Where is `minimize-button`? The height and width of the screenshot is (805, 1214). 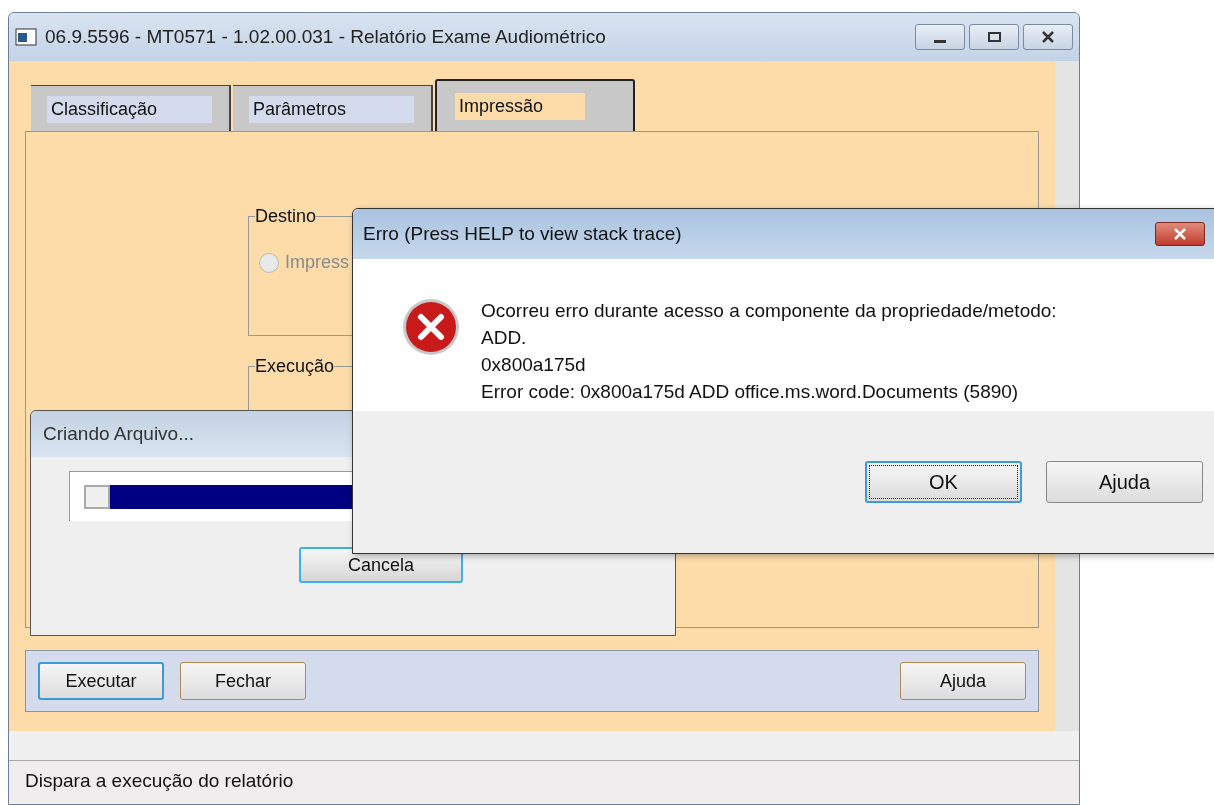 minimize-button is located at coordinates (940, 37).